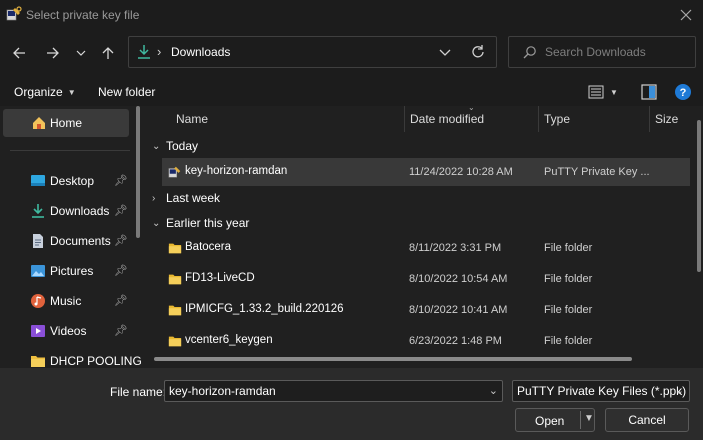  Describe the element at coordinates (530, 53) in the screenshot. I see `search-icon` at that location.